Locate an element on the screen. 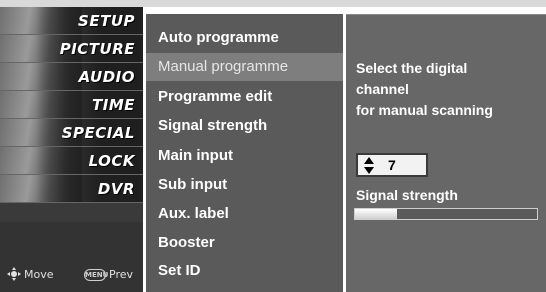  channel-selector: 7 is located at coordinates (392, 165).